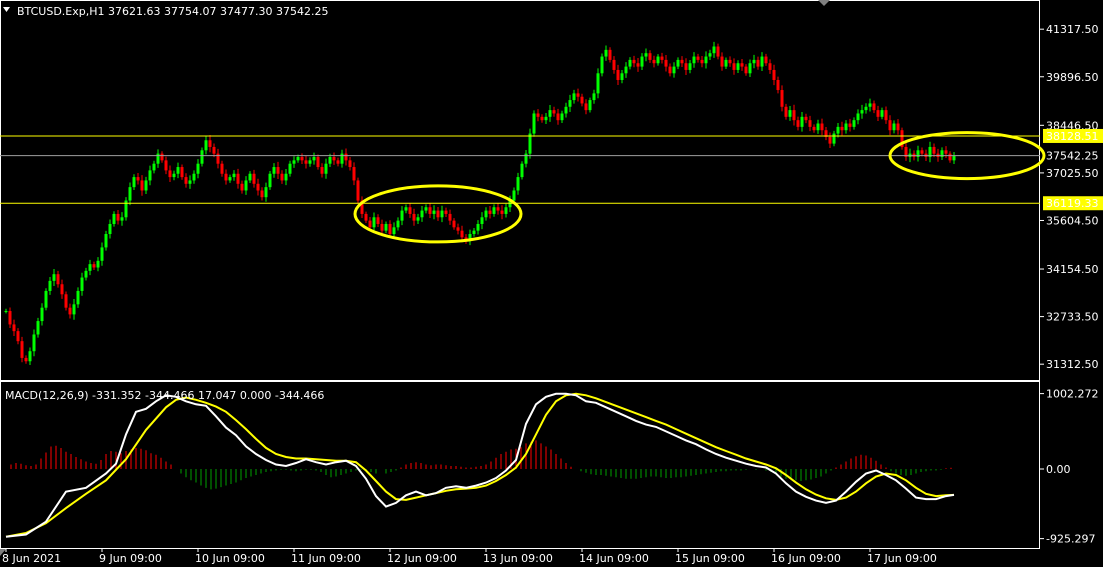 The height and width of the screenshot is (567, 1103). I want to click on macd-axis-label: 1002.272, so click(1072, 394).